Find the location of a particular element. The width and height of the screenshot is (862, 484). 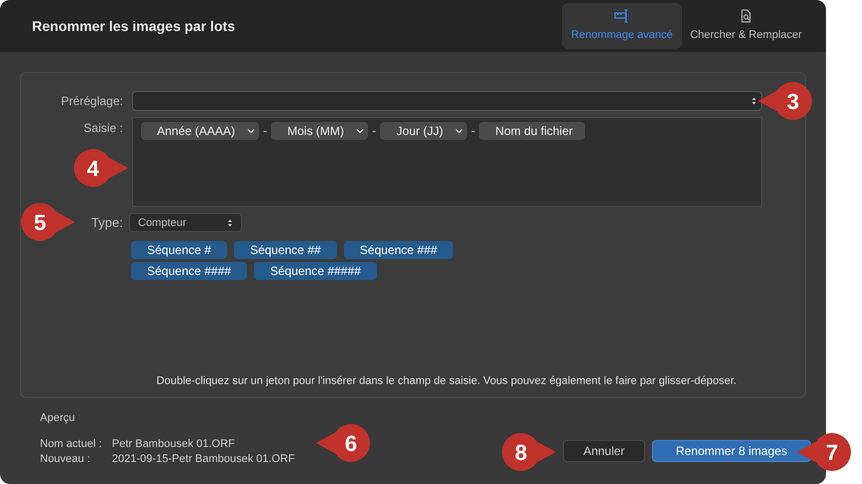

token-chip: Année (AAAA) is located at coordinates (200, 131).